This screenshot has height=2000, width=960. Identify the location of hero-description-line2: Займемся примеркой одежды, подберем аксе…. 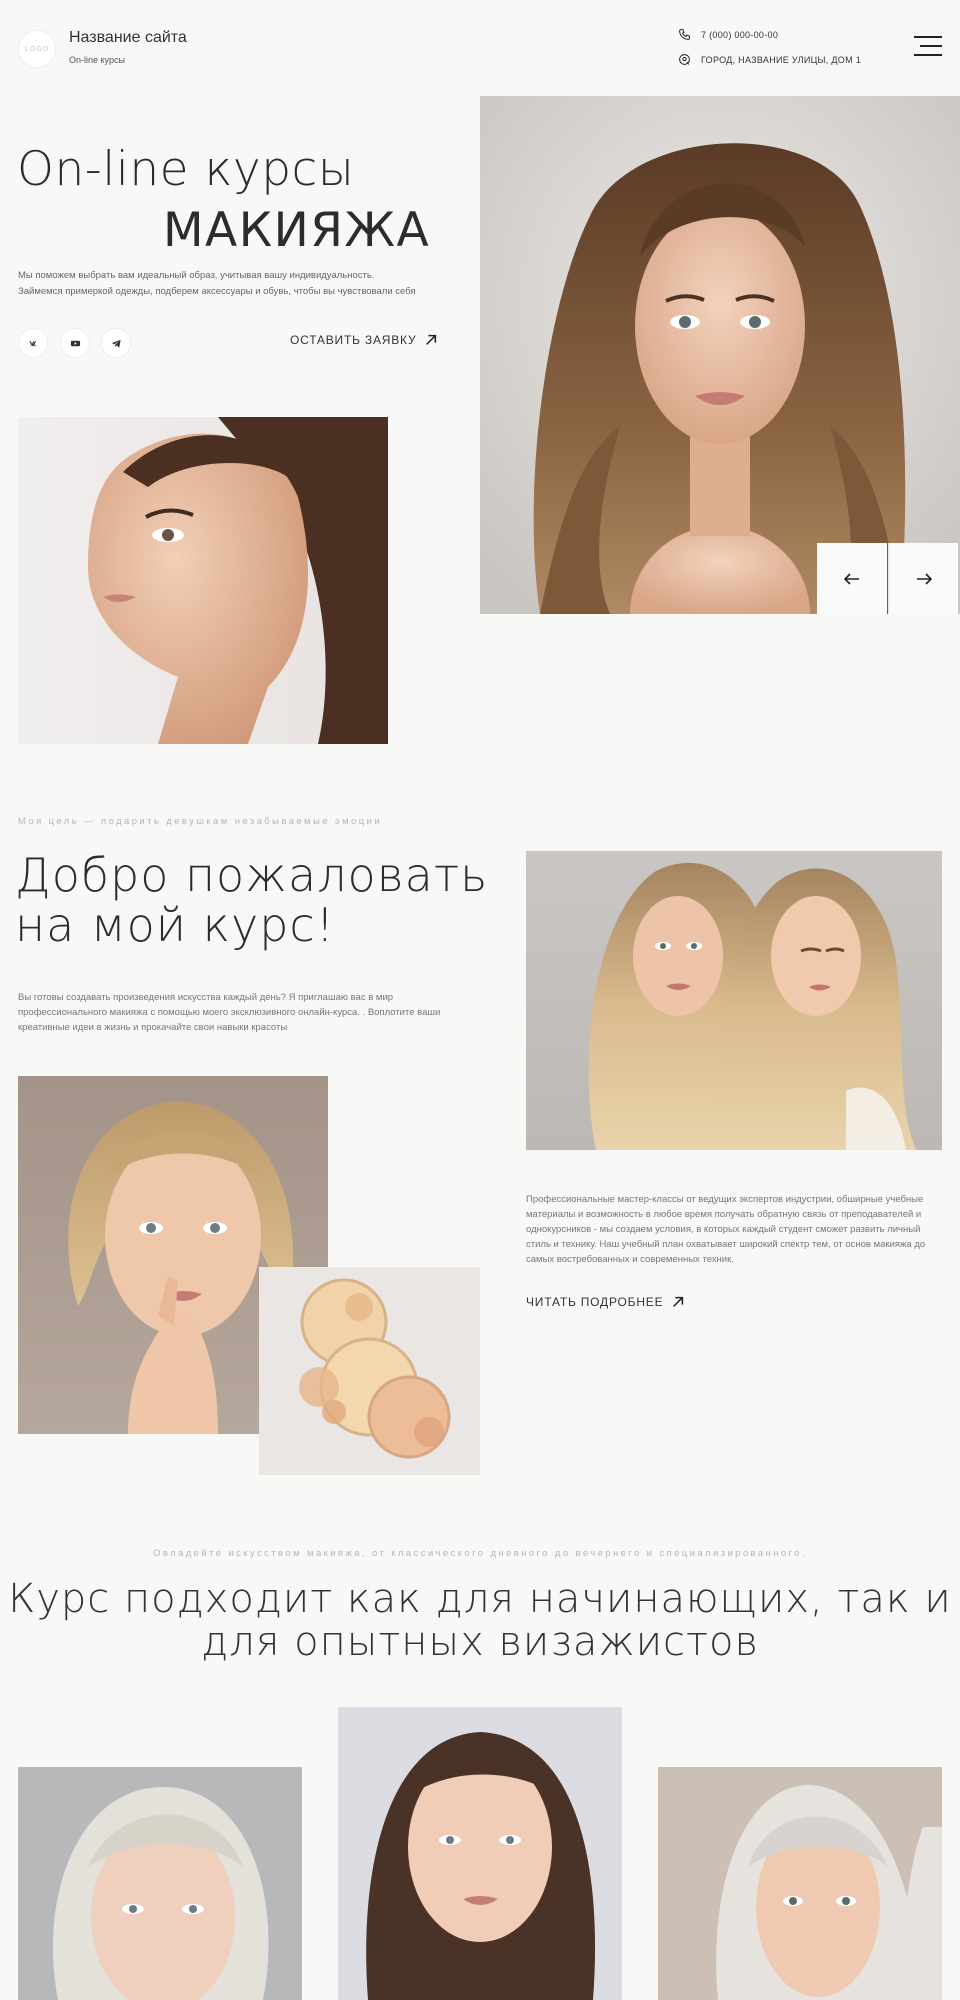
(217, 291).